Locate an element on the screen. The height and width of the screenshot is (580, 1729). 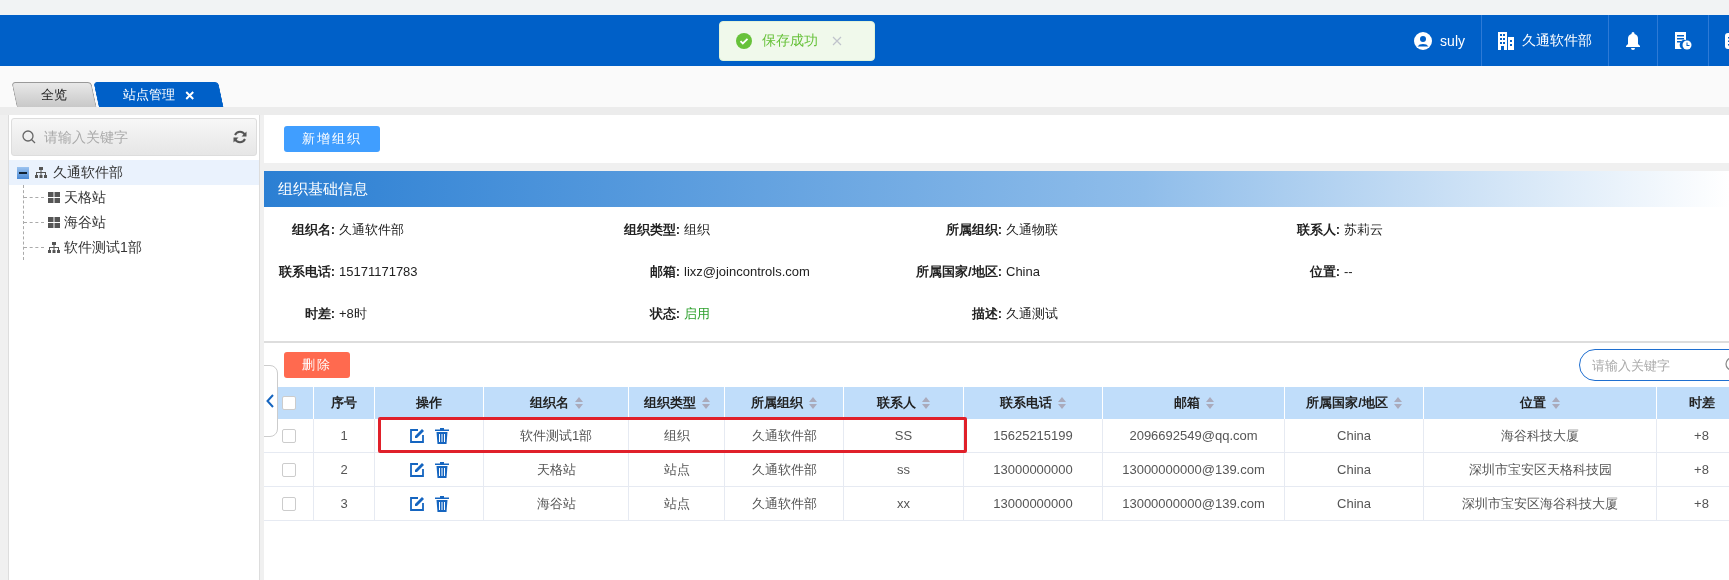
field-value: 久通测试 is located at coordinates (1032, 314).